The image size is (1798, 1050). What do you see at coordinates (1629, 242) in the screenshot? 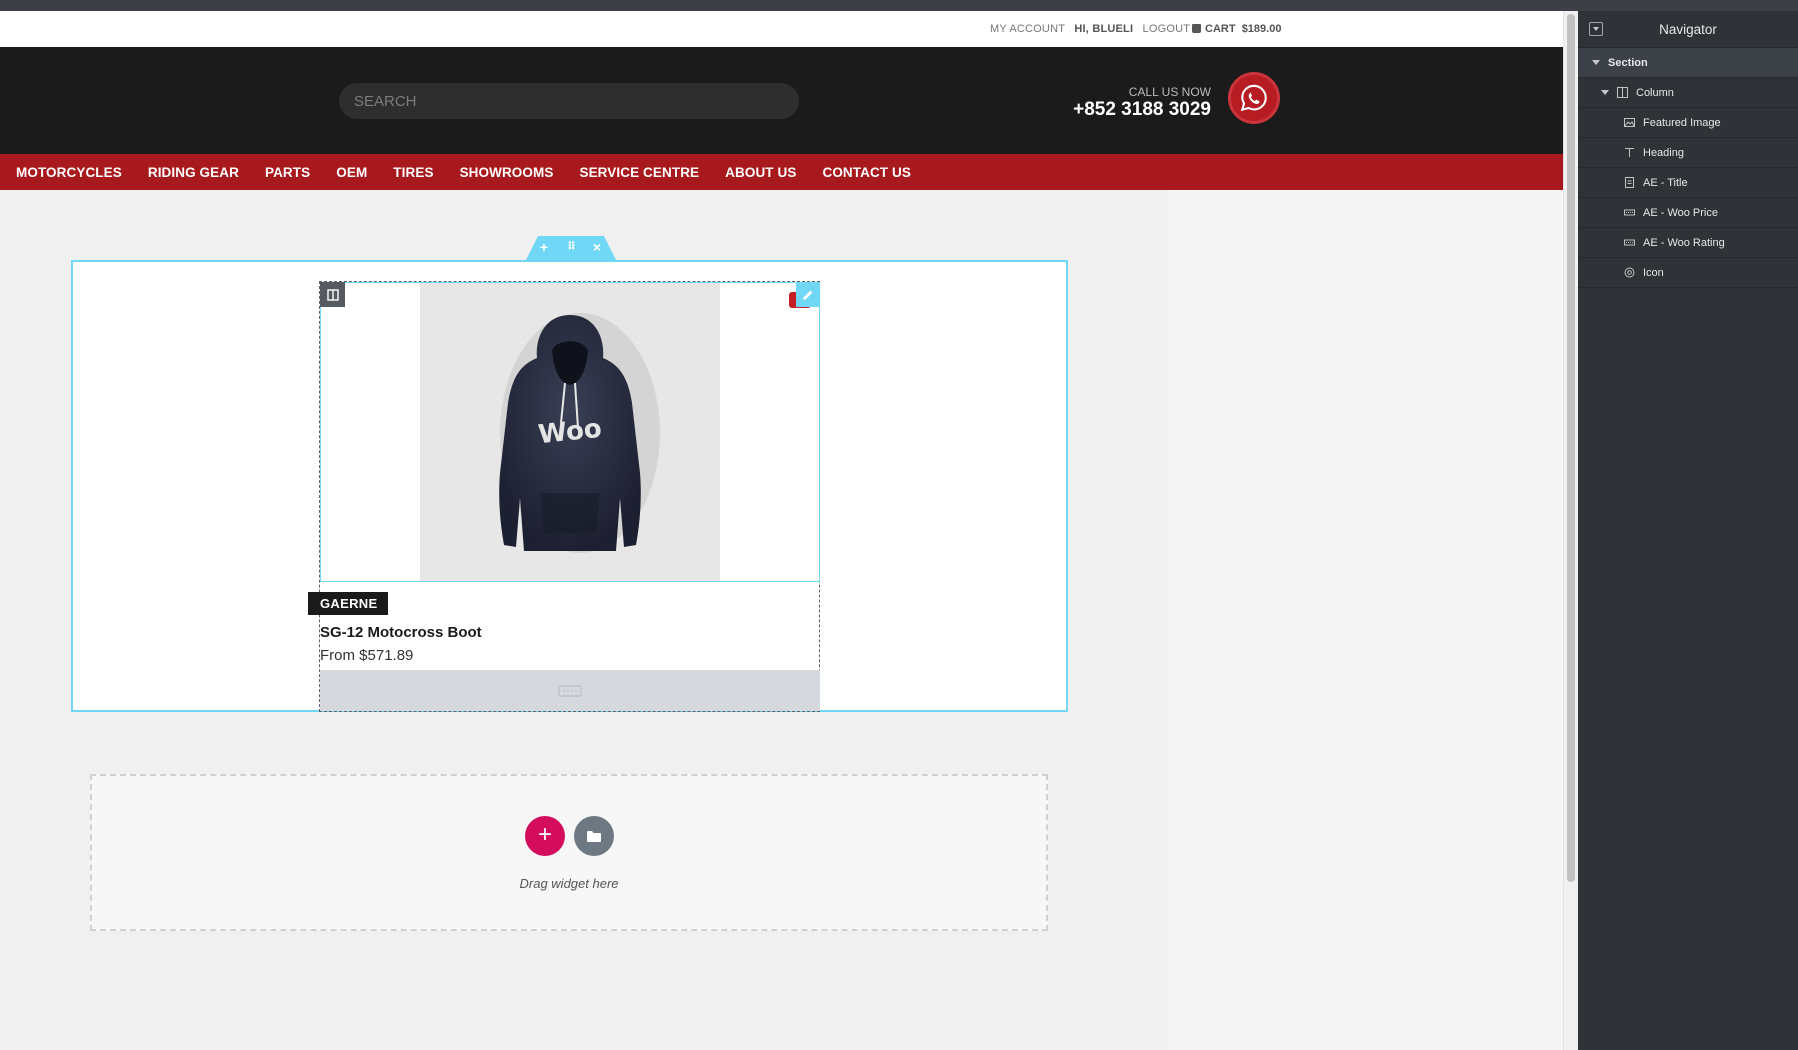
I see `rating-icon` at bounding box center [1629, 242].